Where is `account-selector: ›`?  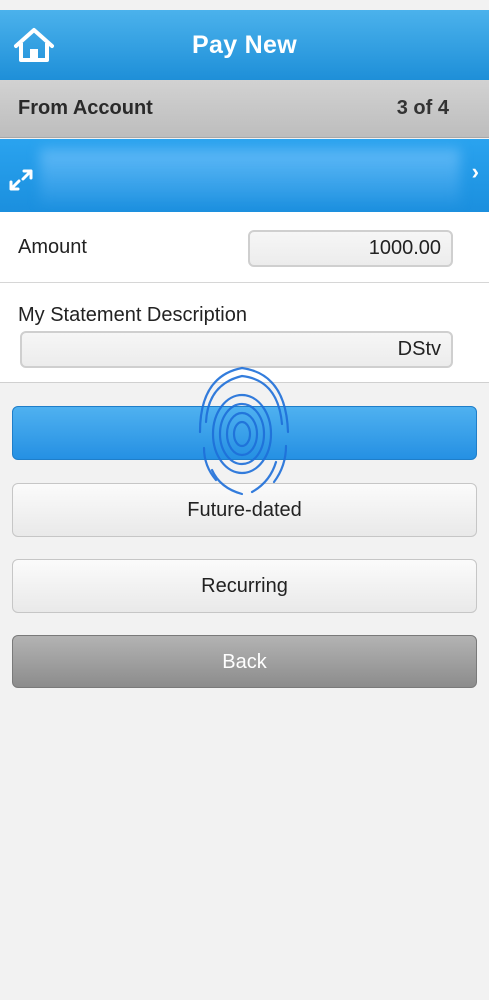
account-selector: › is located at coordinates (244, 175).